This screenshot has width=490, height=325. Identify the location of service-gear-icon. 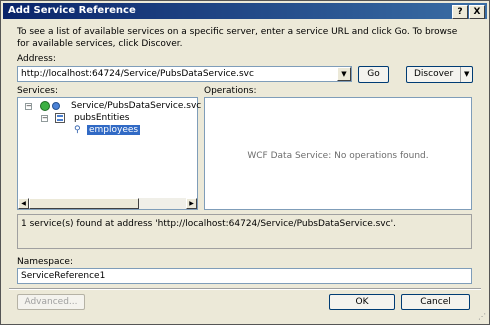
(56, 106).